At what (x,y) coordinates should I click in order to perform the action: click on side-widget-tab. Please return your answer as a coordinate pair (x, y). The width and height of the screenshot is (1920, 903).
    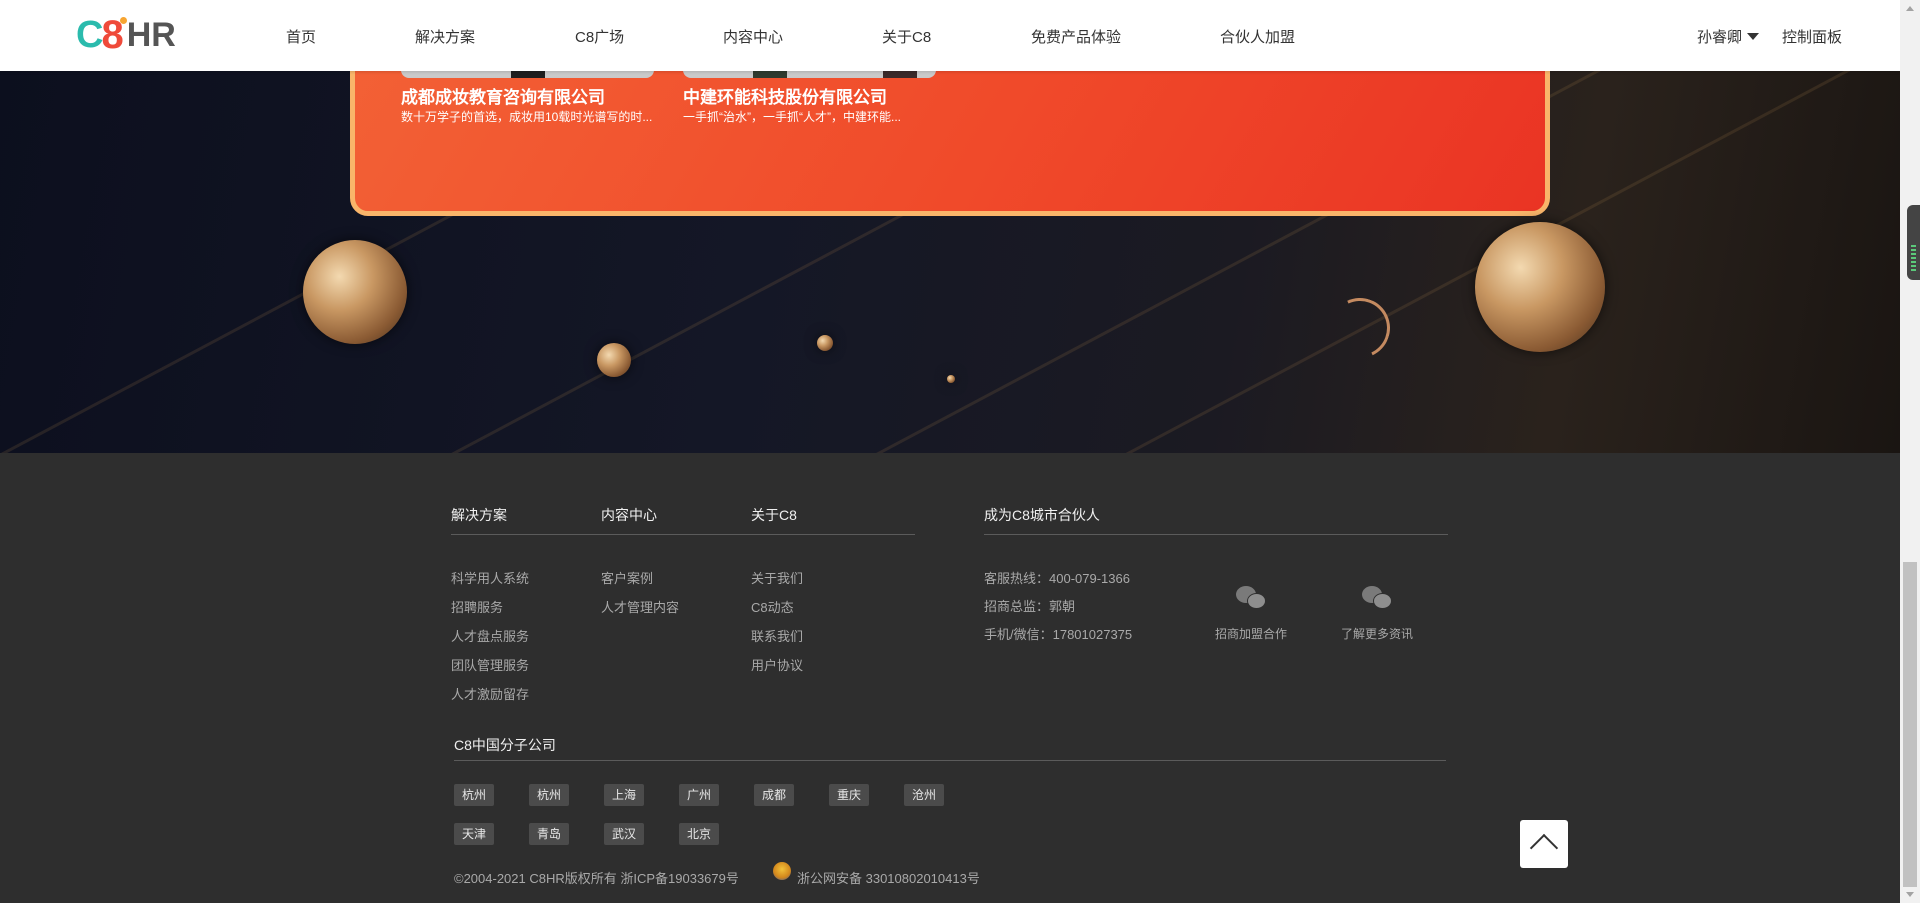
    Looking at the image, I should click on (1913, 242).